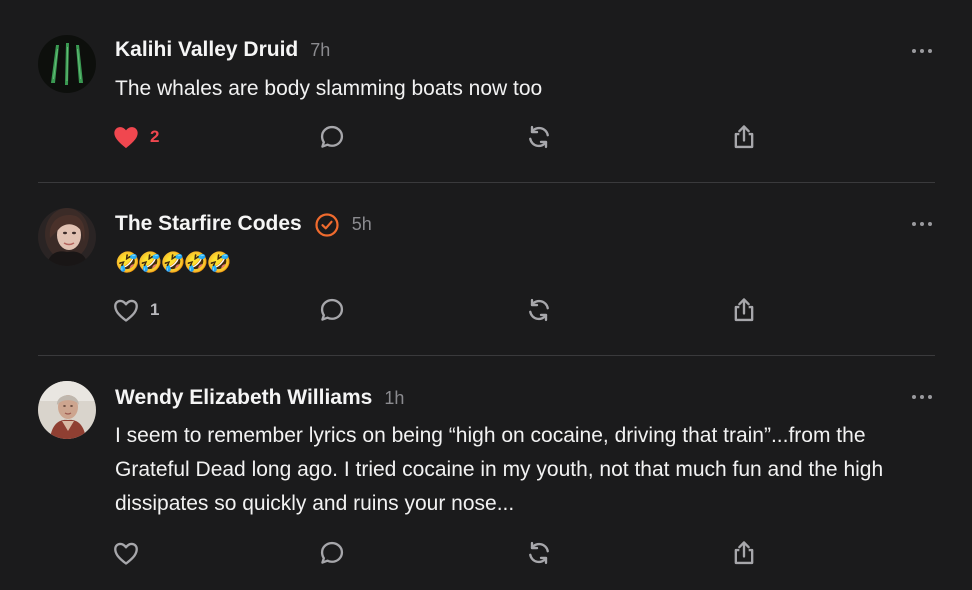 The height and width of the screenshot is (590, 972). Describe the element at coordinates (394, 398) in the screenshot. I see `post-timestamp: 1h` at that location.